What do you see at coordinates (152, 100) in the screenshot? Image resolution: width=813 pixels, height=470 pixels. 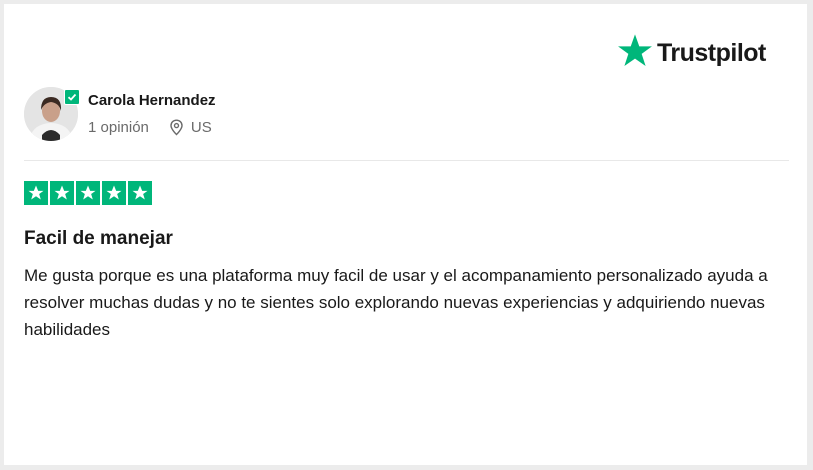 I see `reviewer-name: Carola Hernandez` at bounding box center [152, 100].